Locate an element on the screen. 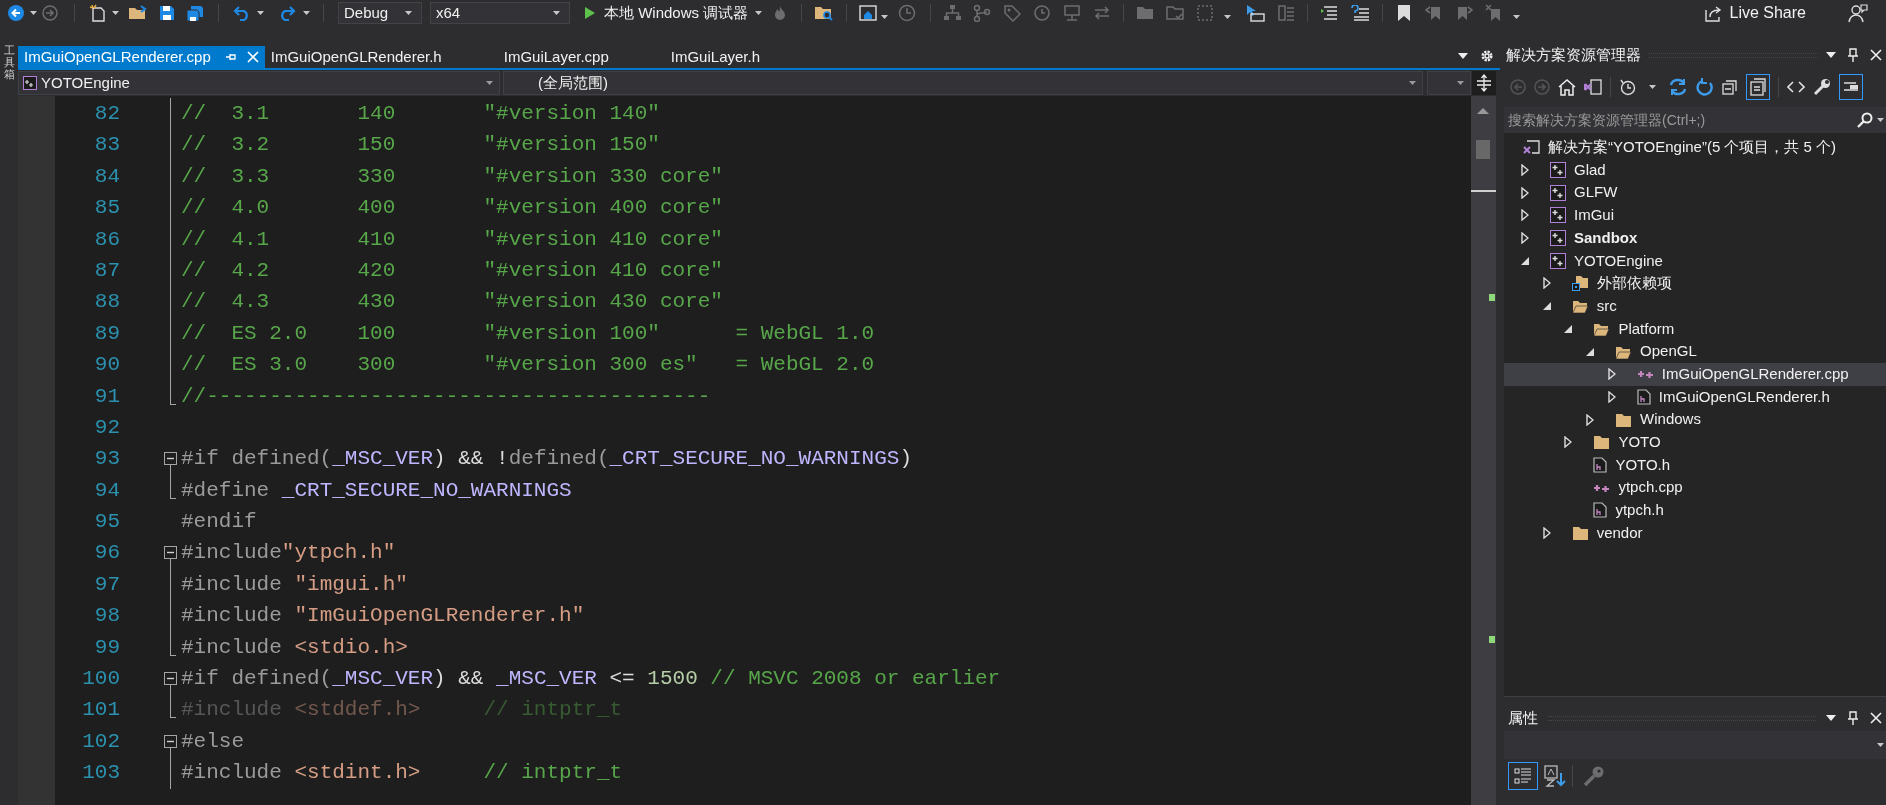 This screenshot has width=1886, height=805. hierarchy-icon is located at coordinates (952, 13).